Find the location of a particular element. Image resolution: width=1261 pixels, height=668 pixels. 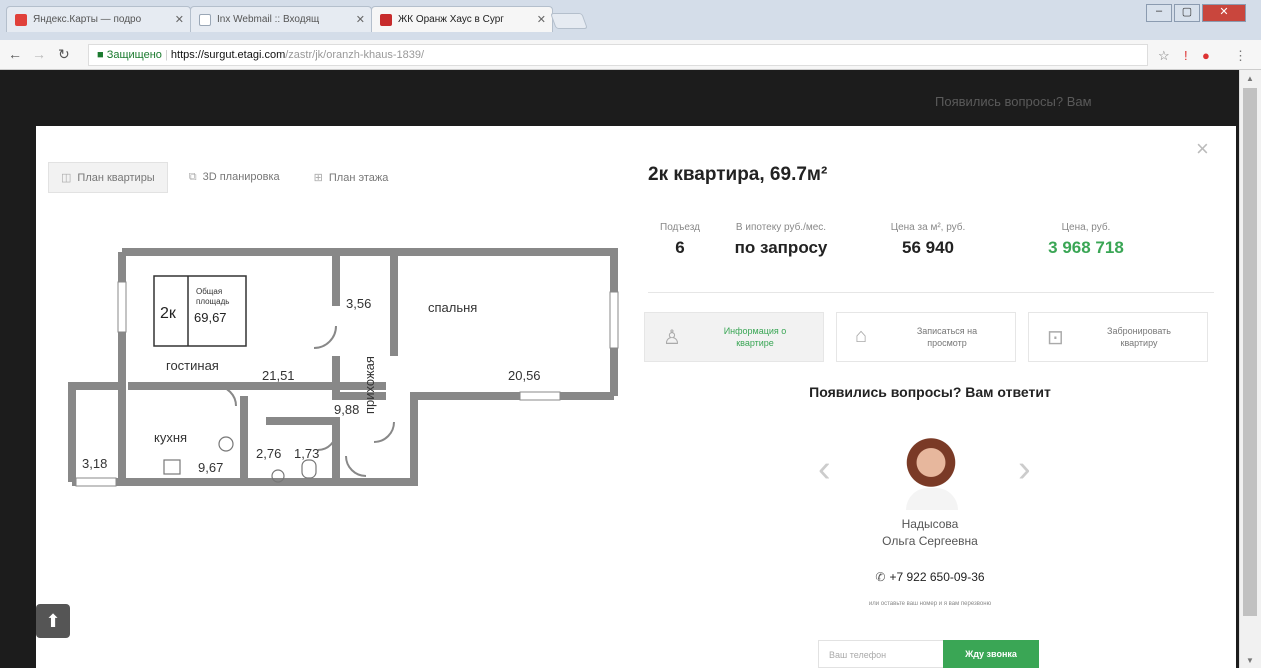

room-area: 20,56 is located at coordinates (524, 375).